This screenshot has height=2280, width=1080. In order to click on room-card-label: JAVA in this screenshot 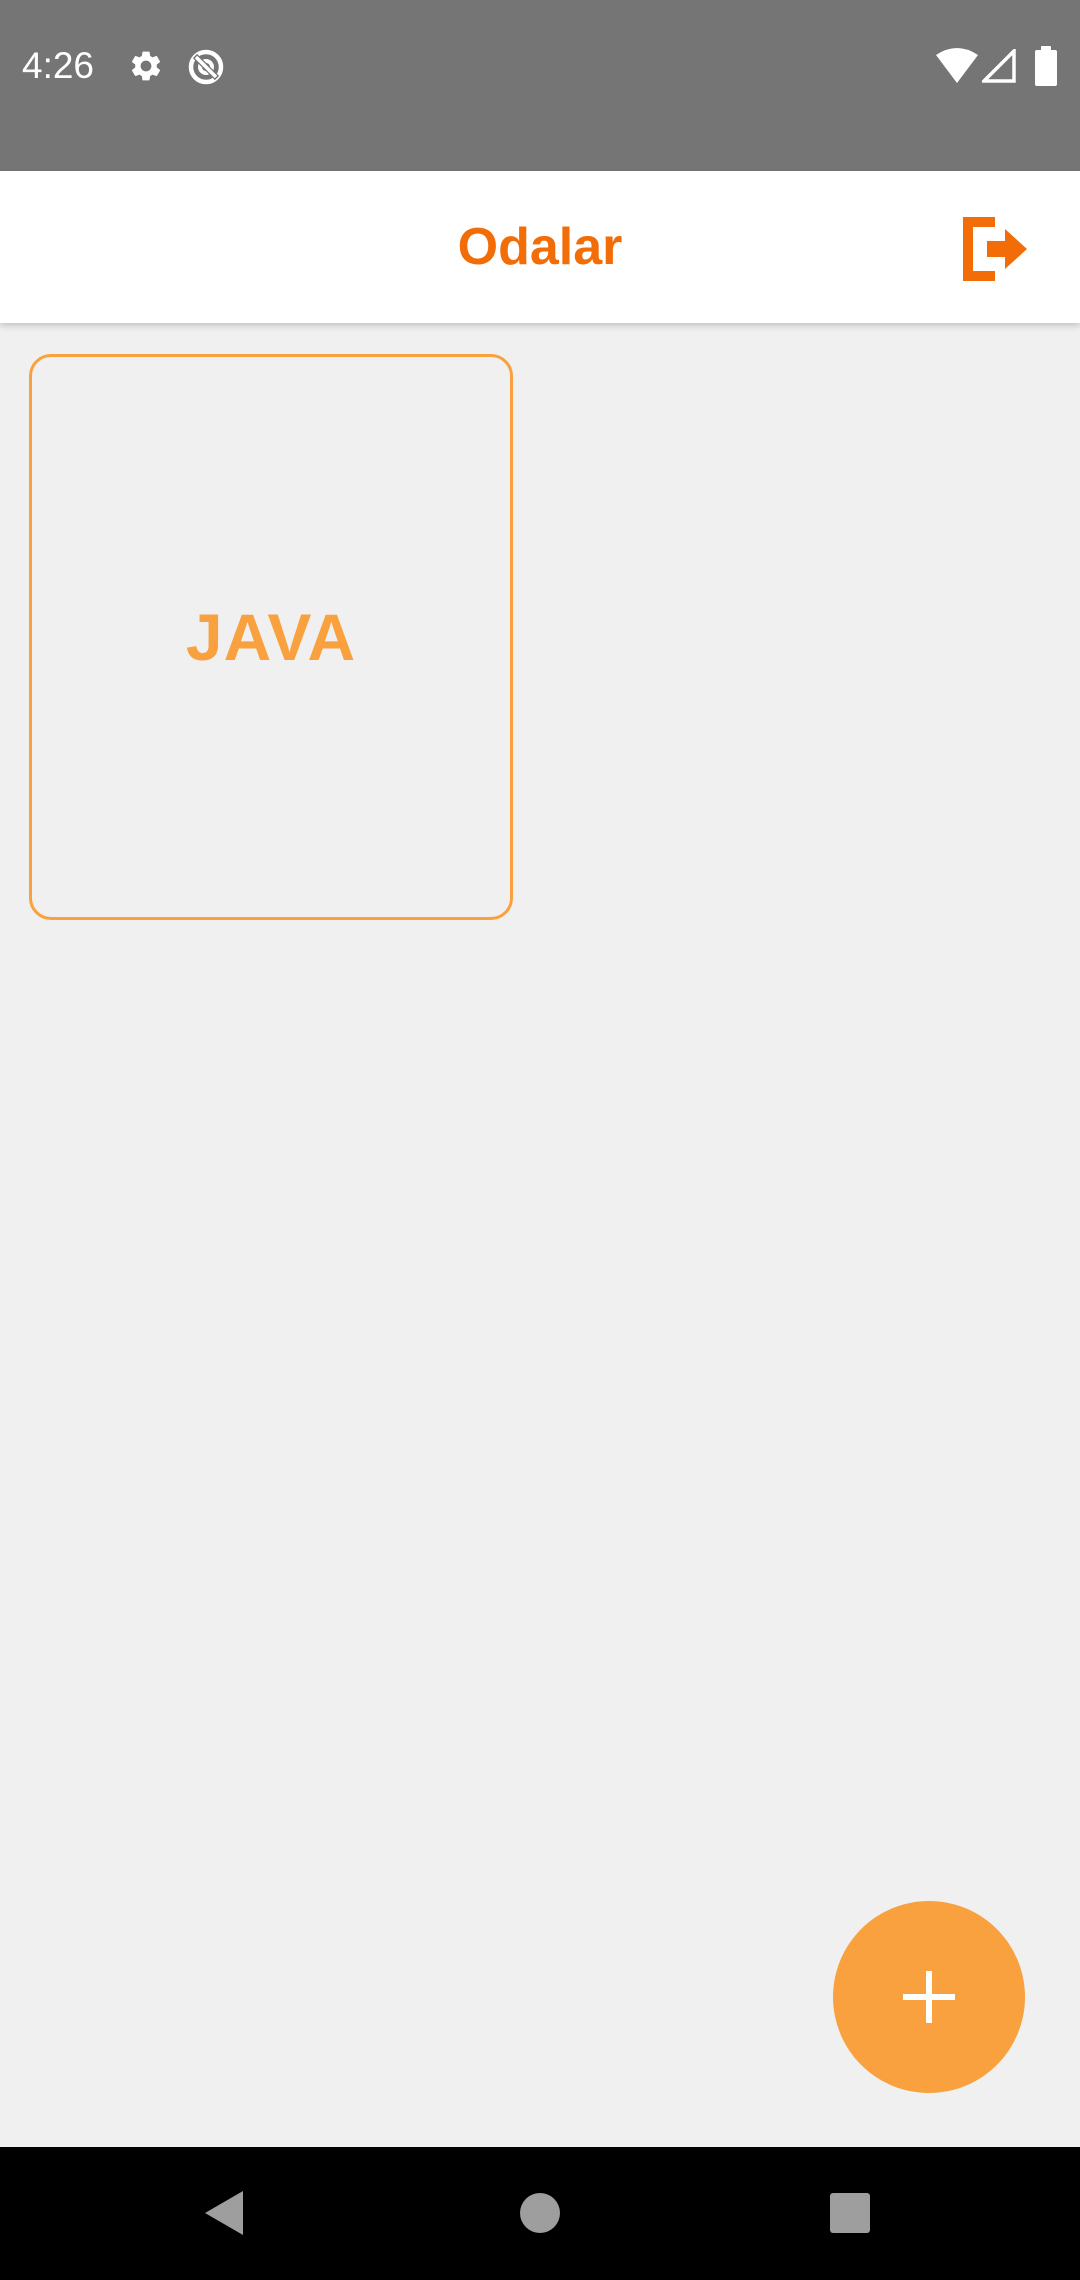, I will do `click(271, 637)`.